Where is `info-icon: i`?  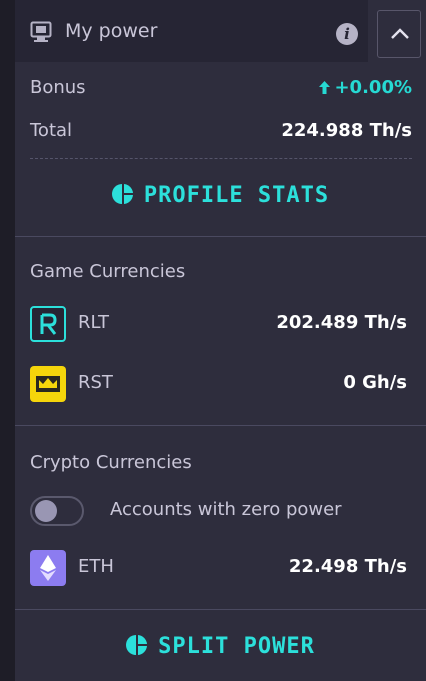
info-icon: i is located at coordinates (347, 34).